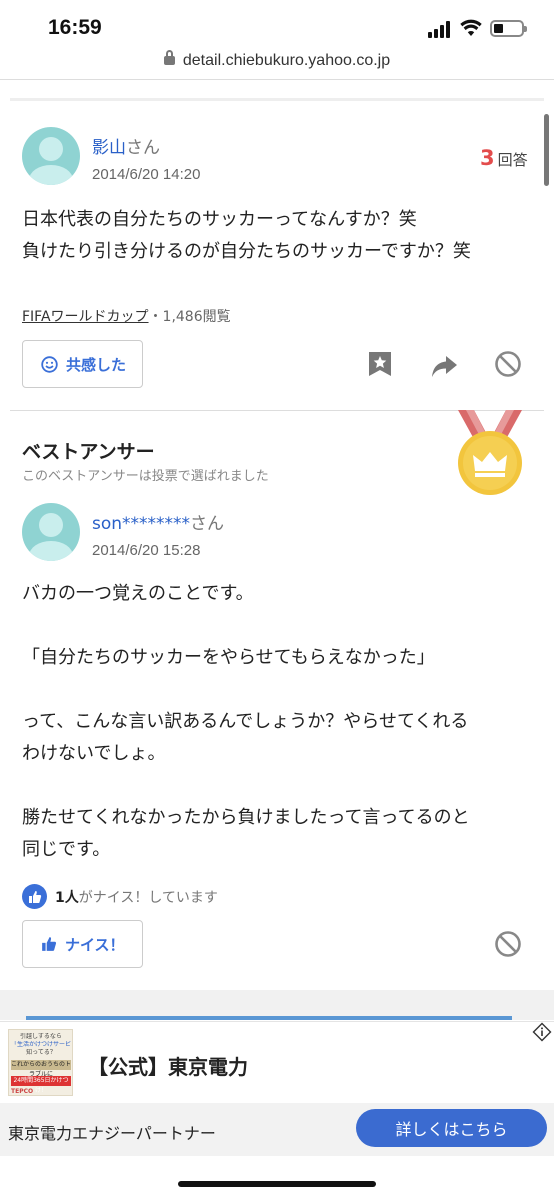  I want to click on nice-count: 1人, so click(67, 897).